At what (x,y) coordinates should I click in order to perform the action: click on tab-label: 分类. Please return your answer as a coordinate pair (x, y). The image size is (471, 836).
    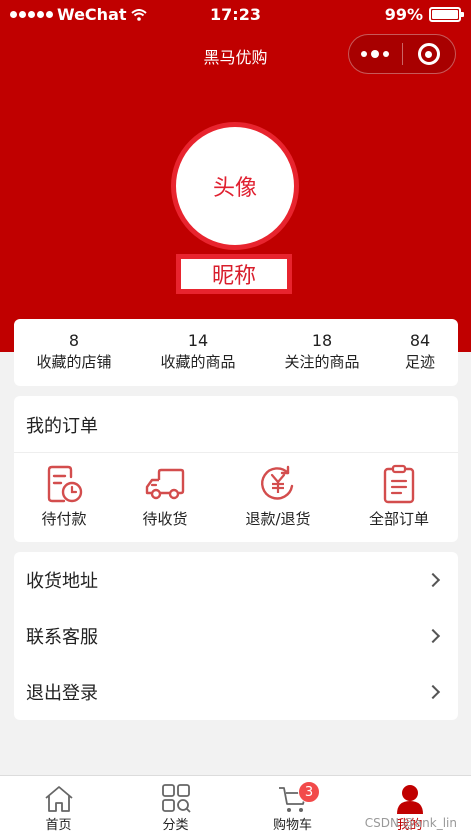
    Looking at the image, I should click on (175, 825).